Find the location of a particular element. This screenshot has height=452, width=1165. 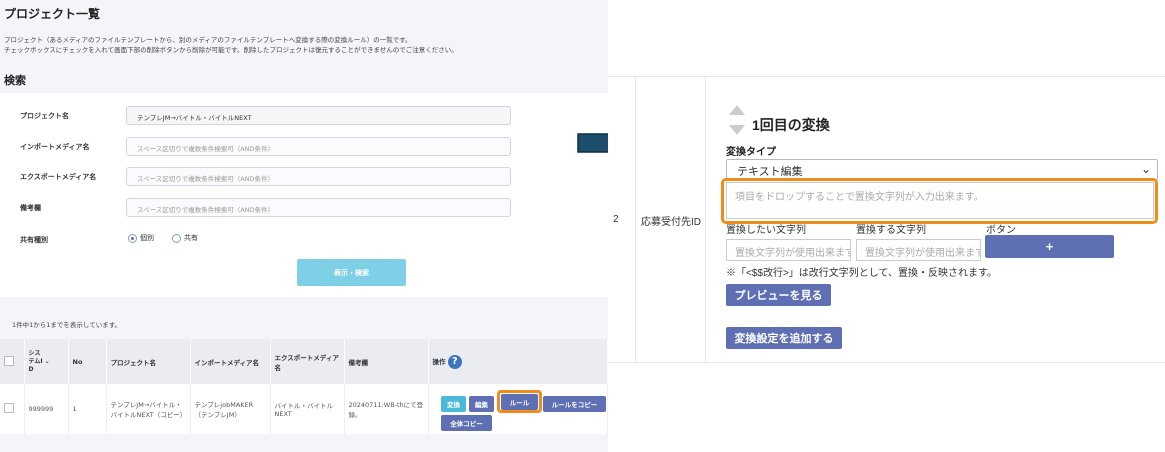

replace-from-label: 置換したい文字列 is located at coordinates (766, 230).